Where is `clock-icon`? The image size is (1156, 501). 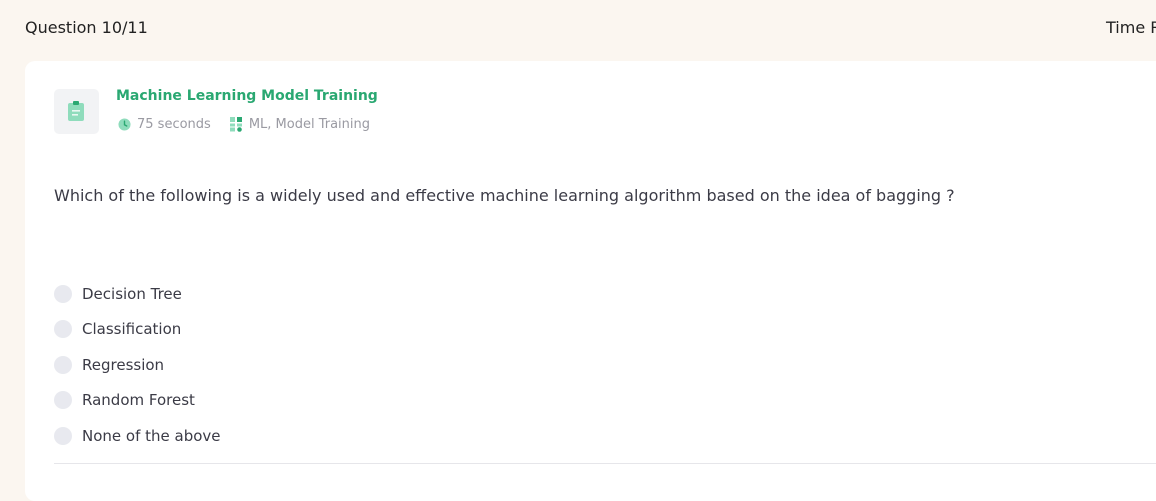 clock-icon is located at coordinates (124, 124).